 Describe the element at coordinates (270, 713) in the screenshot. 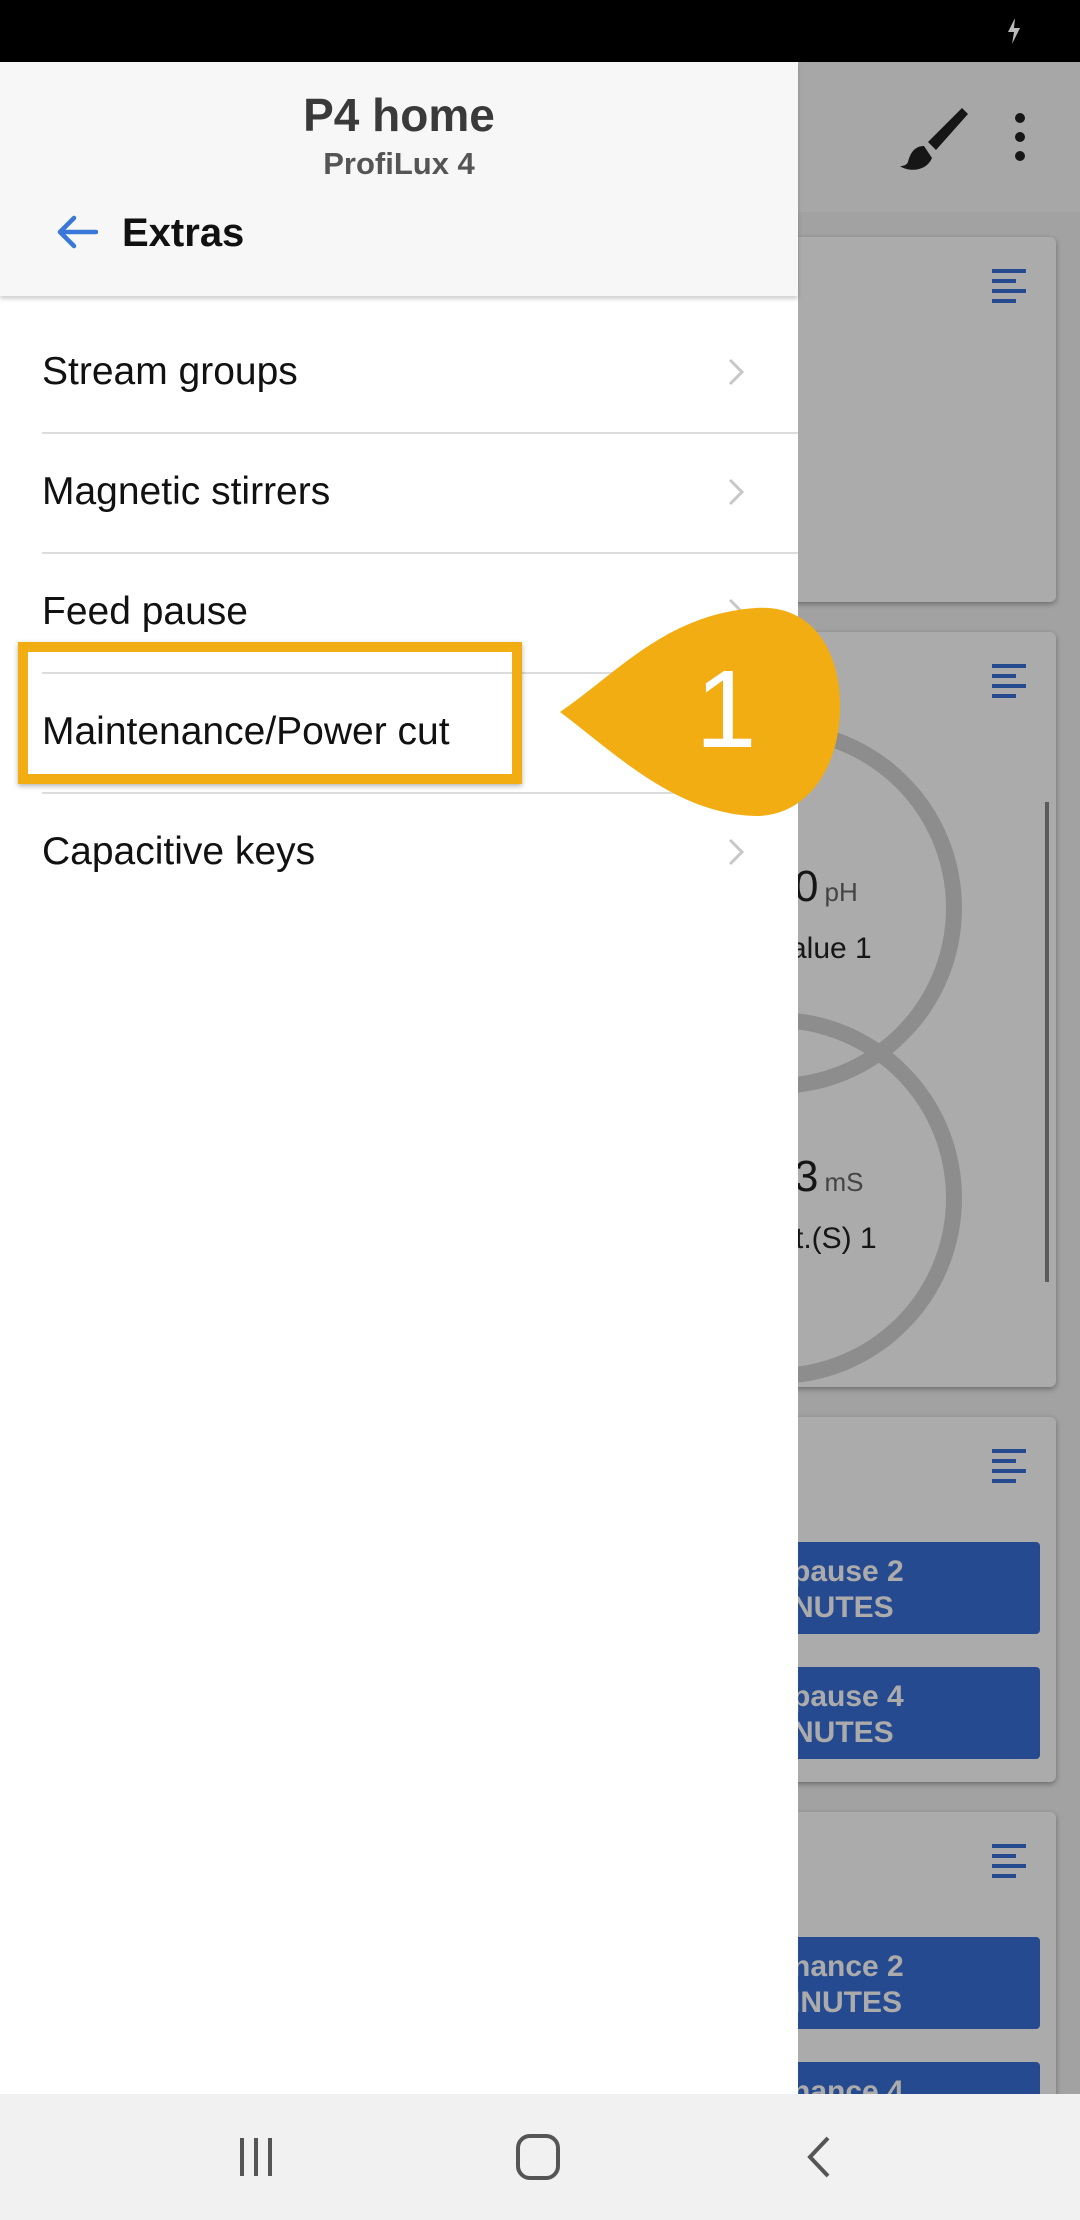

I see `highlight-box` at that location.